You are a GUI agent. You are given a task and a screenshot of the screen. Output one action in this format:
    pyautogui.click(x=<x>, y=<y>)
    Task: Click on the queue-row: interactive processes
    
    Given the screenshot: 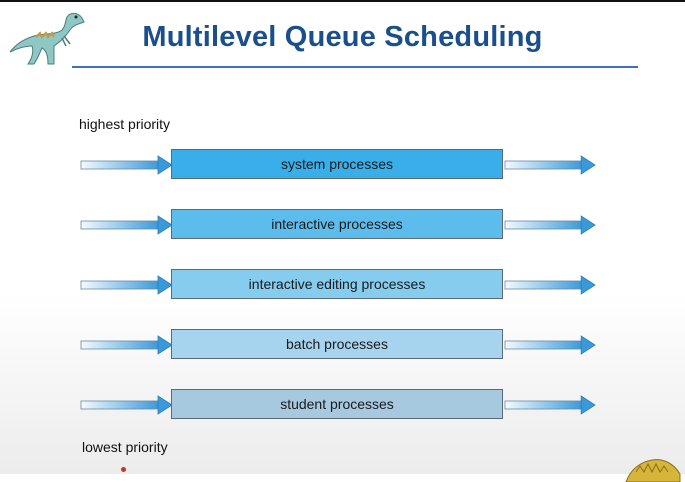 What is the action you would take?
    pyautogui.click(x=340, y=225)
    